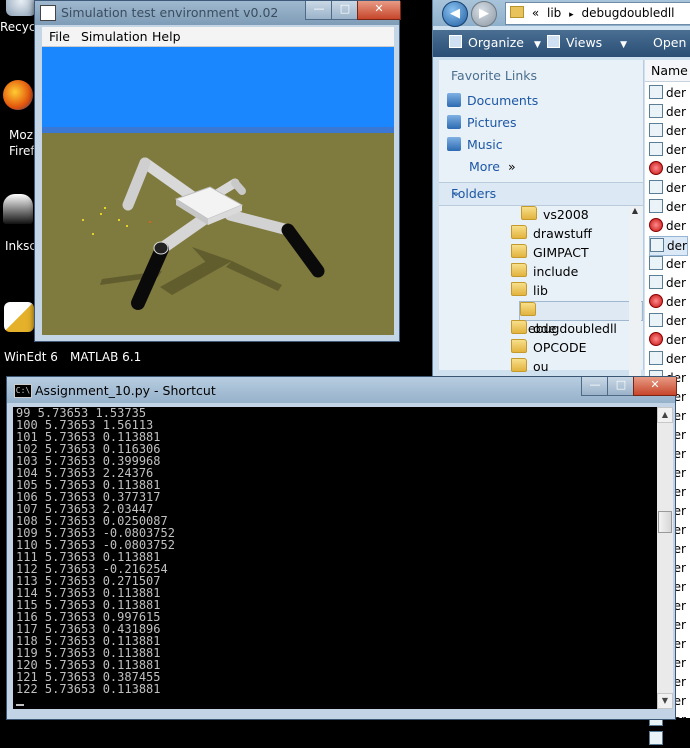 This screenshot has width=690, height=748. What do you see at coordinates (17, 120) in the screenshot?
I see `desktop-icon-firefox: Moz Firef` at bounding box center [17, 120].